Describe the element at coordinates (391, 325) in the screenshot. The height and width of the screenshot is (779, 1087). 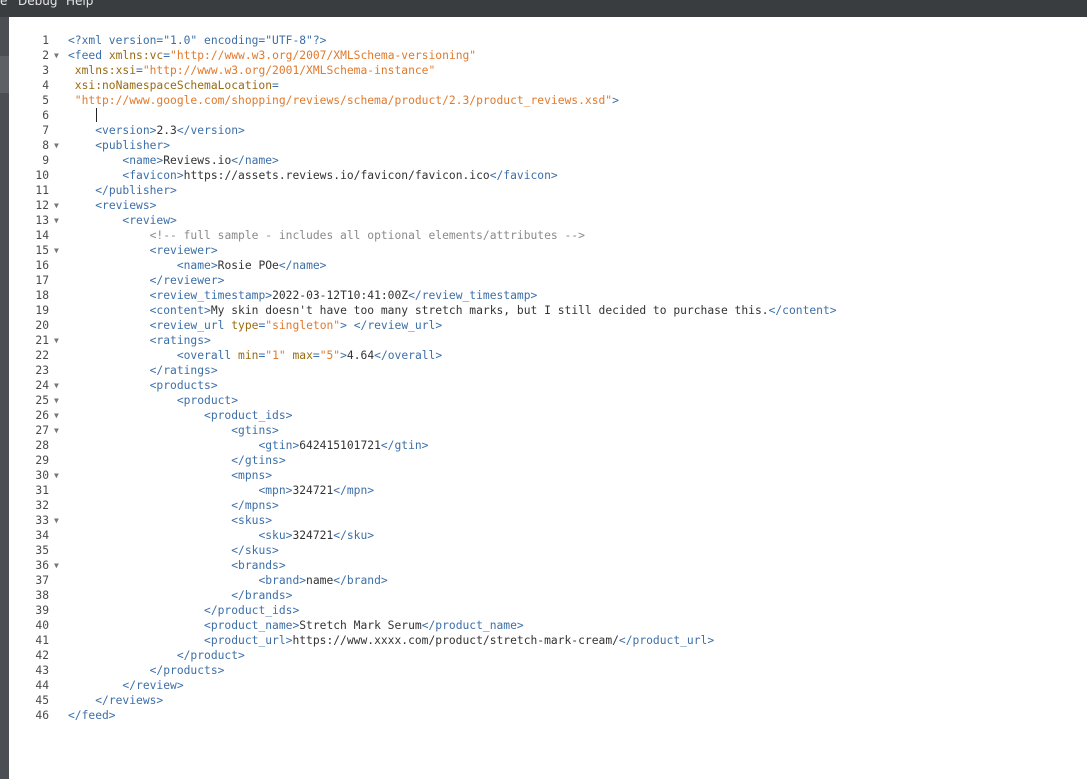
I see `code-token-tag: > </review_url>` at that location.